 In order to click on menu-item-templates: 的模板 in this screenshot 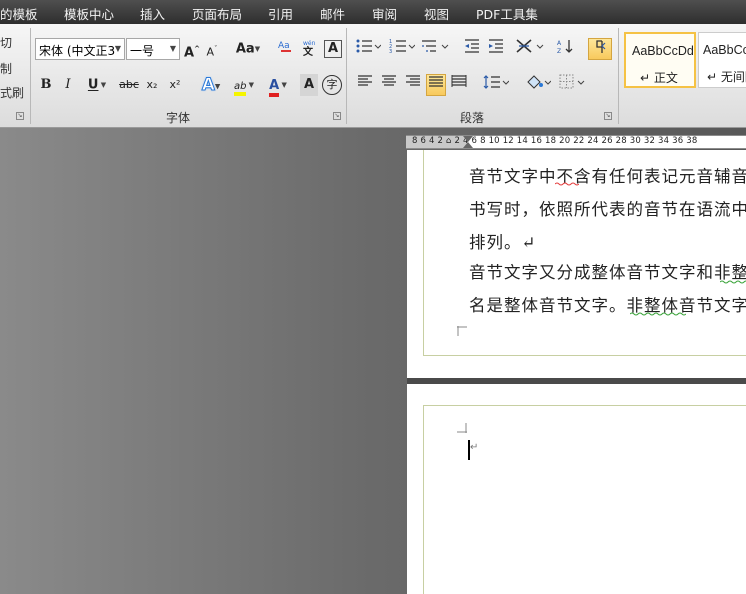, I will do `click(19, 13)`.